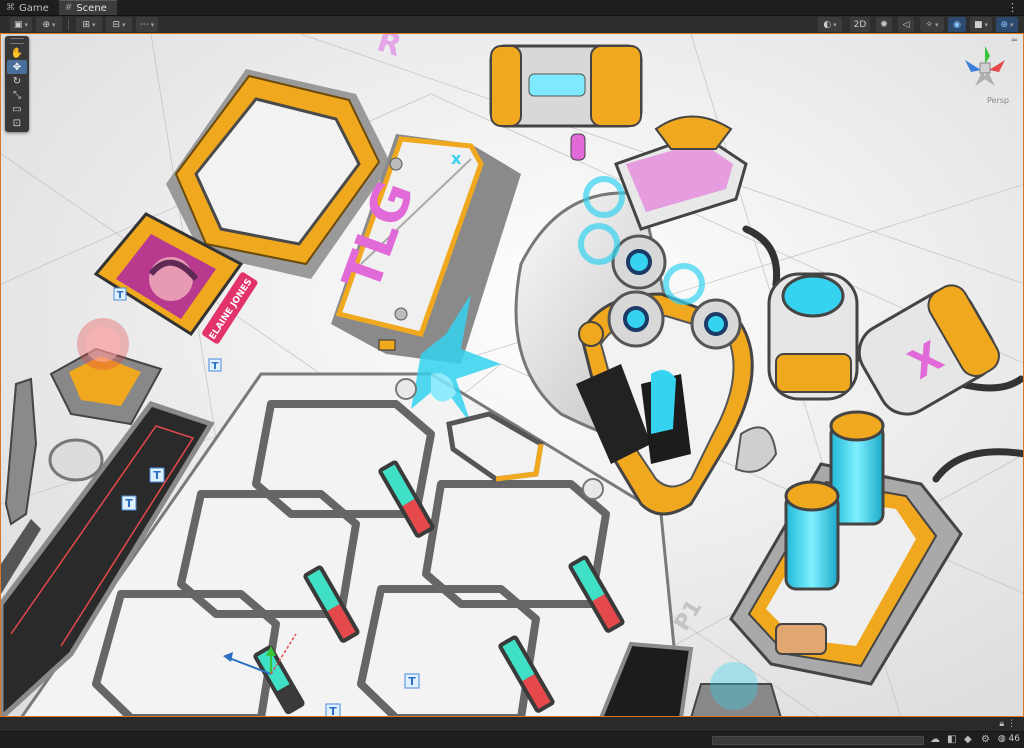 The image size is (1024, 748). I want to click on status-bar: 🔒︎ ⋮ ☁ ◧ ◆ ⚙ ◍ 46, so click(512, 732).